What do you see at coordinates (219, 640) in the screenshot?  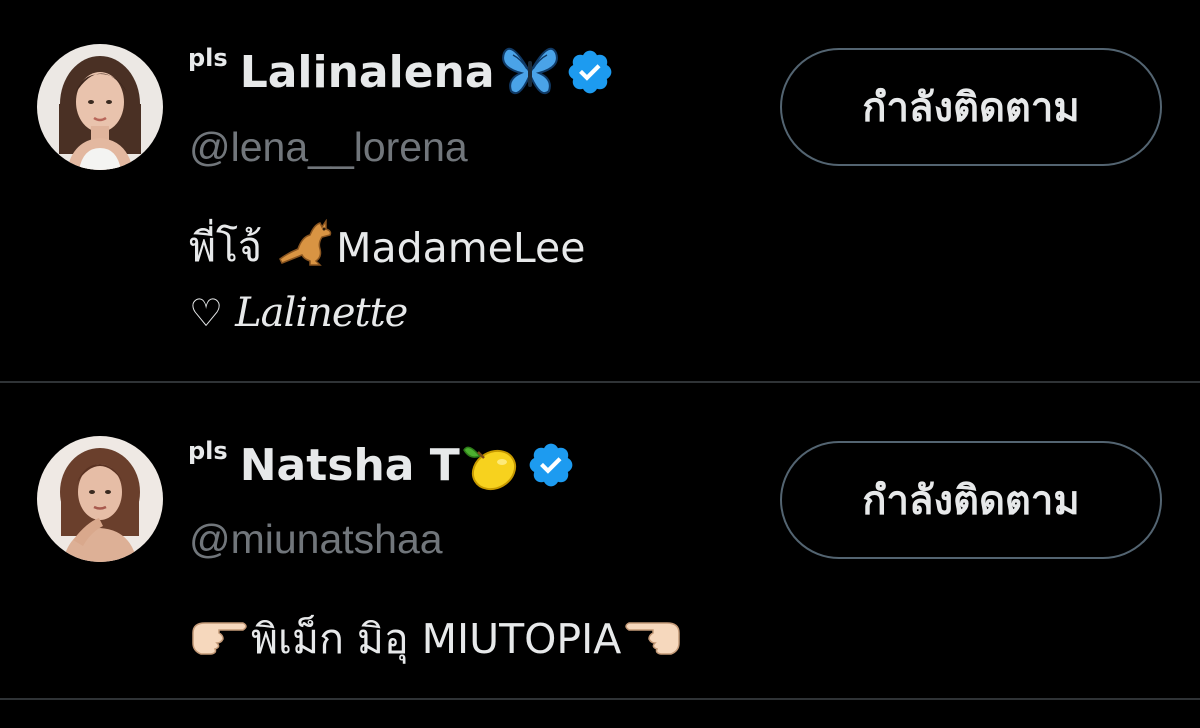 I see `pointing-right-hand-emoji-icon` at bounding box center [219, 640].